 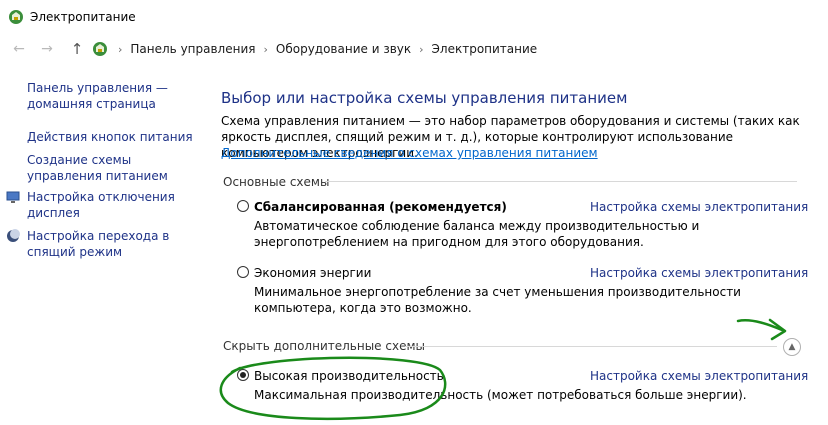 What do you see at coordinates (112, 96) in the screenshot?
I see `sidebar-item-home: Панель управления — домашняя страница` at bounding box center [112, 96].